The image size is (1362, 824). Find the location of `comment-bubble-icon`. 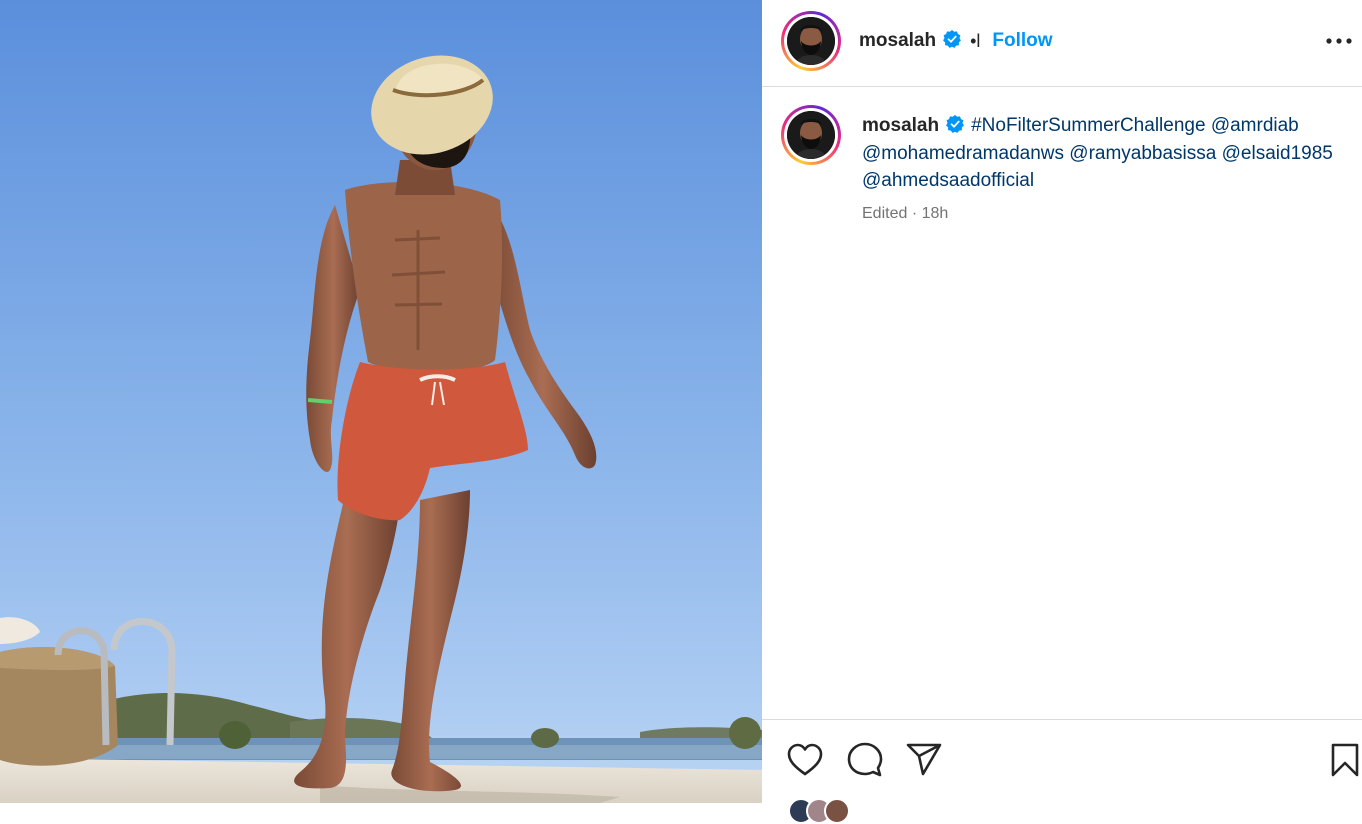

comment-bubble-icon is located at coordinates (865, 760).